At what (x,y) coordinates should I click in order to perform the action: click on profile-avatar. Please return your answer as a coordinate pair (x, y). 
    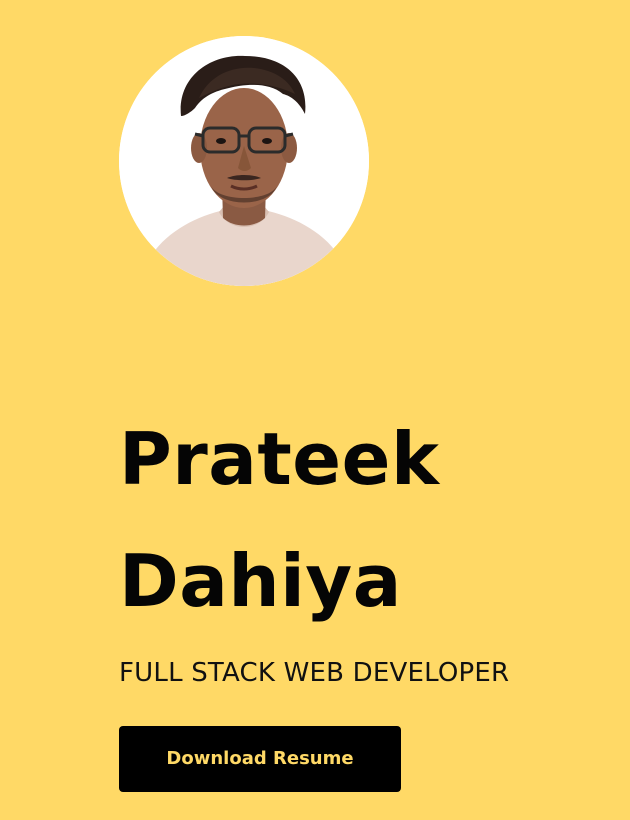
    Looking at the image, I should click on (244, 161).